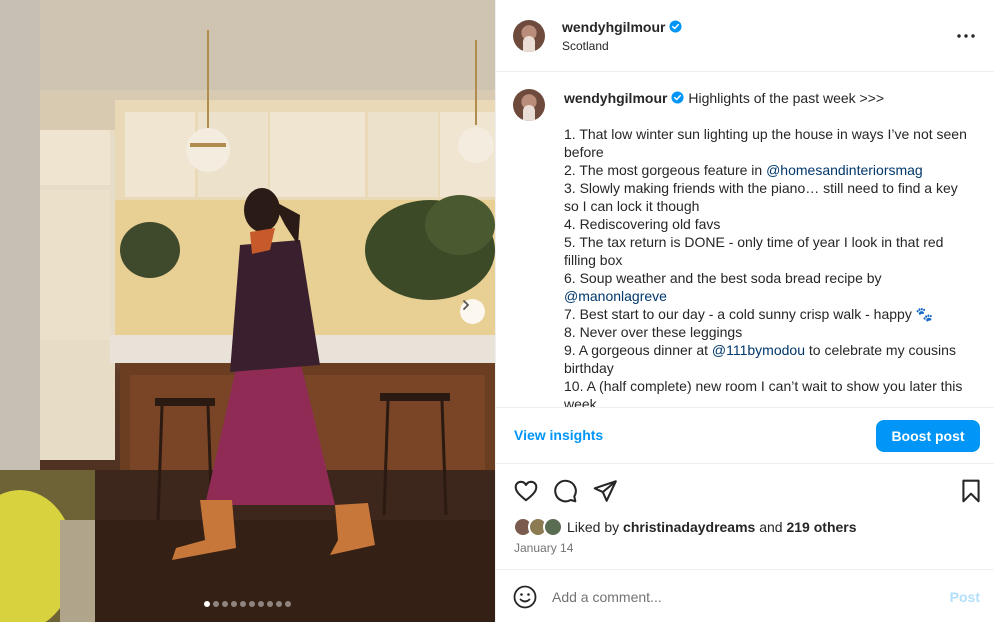 The height and width of the screenshot is (622, 994). What do you see at coordinates (539, 527) in the screenshot?
I see `liker-avatars` at bounding box center [539, 527].